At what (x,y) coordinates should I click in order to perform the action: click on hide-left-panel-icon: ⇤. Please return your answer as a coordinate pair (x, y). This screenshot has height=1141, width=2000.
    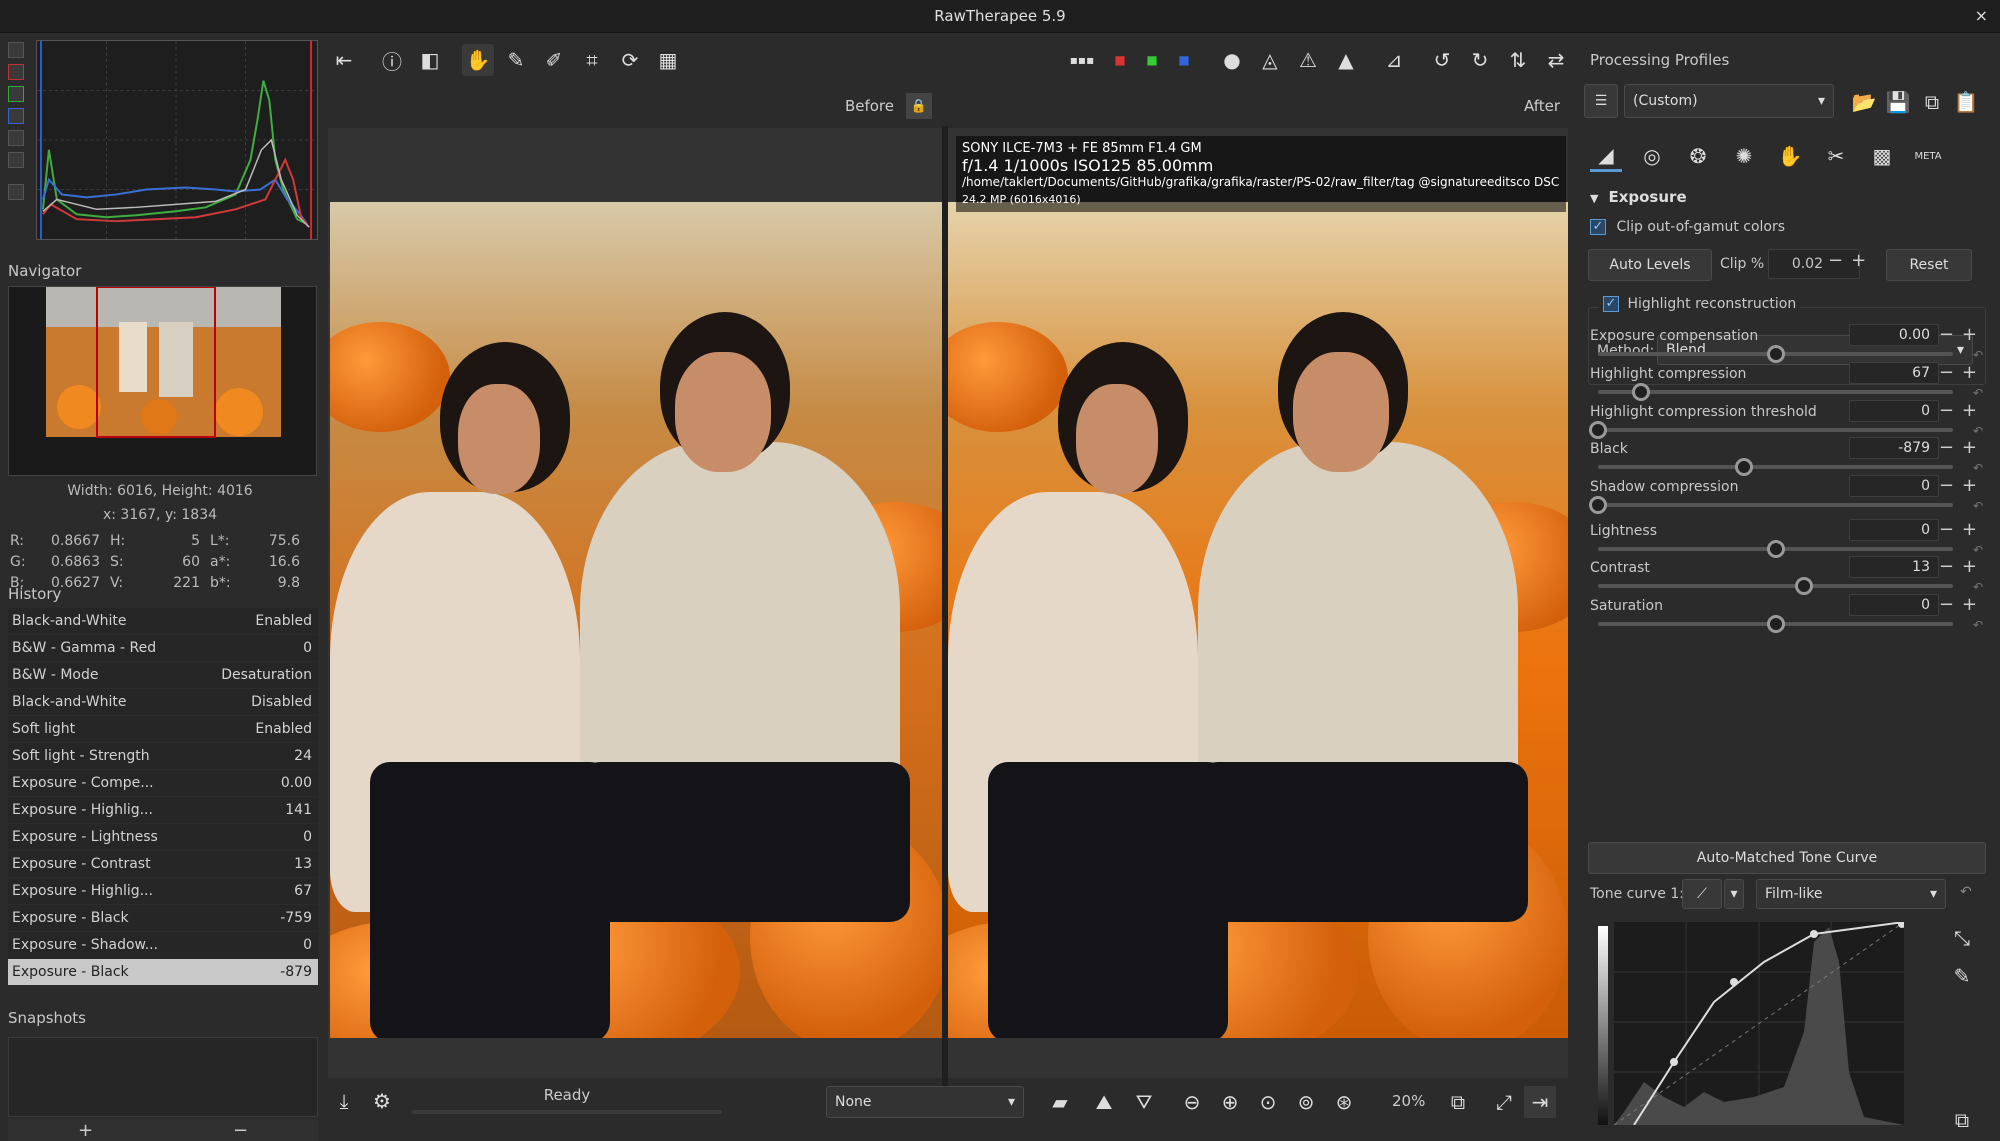
    Looking at the image, I should click on (344, 60).